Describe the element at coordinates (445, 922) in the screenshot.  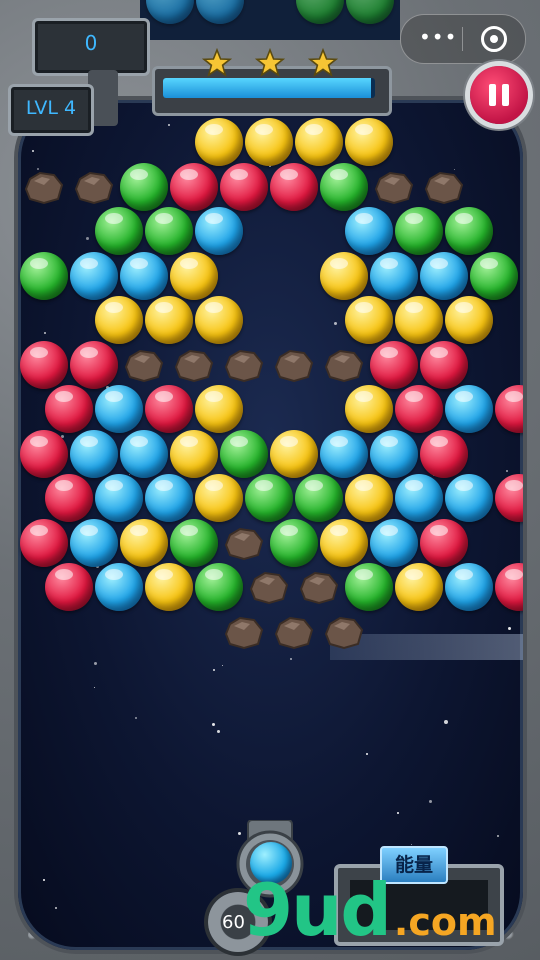
I see `watermark-suffix: .com` at that location.